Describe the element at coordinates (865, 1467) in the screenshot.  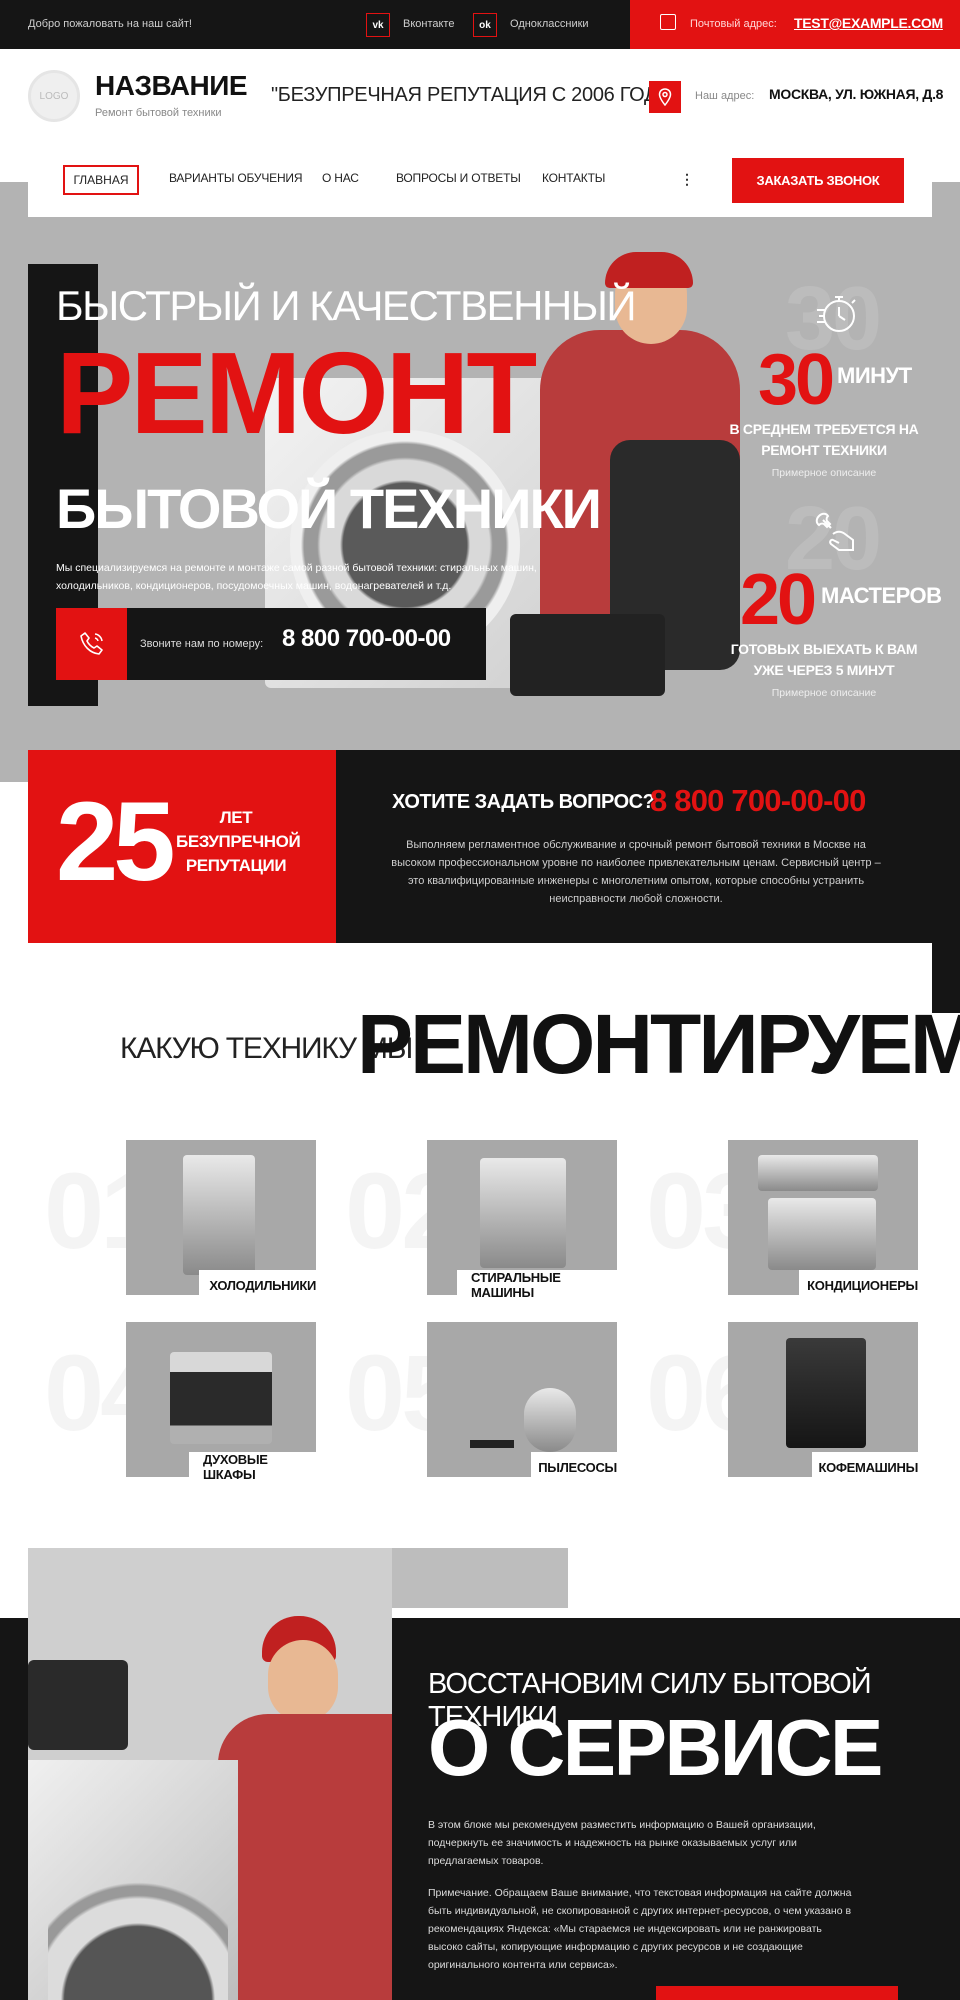
I see `card-label: КОФЕМАШИНЫ` at that location.